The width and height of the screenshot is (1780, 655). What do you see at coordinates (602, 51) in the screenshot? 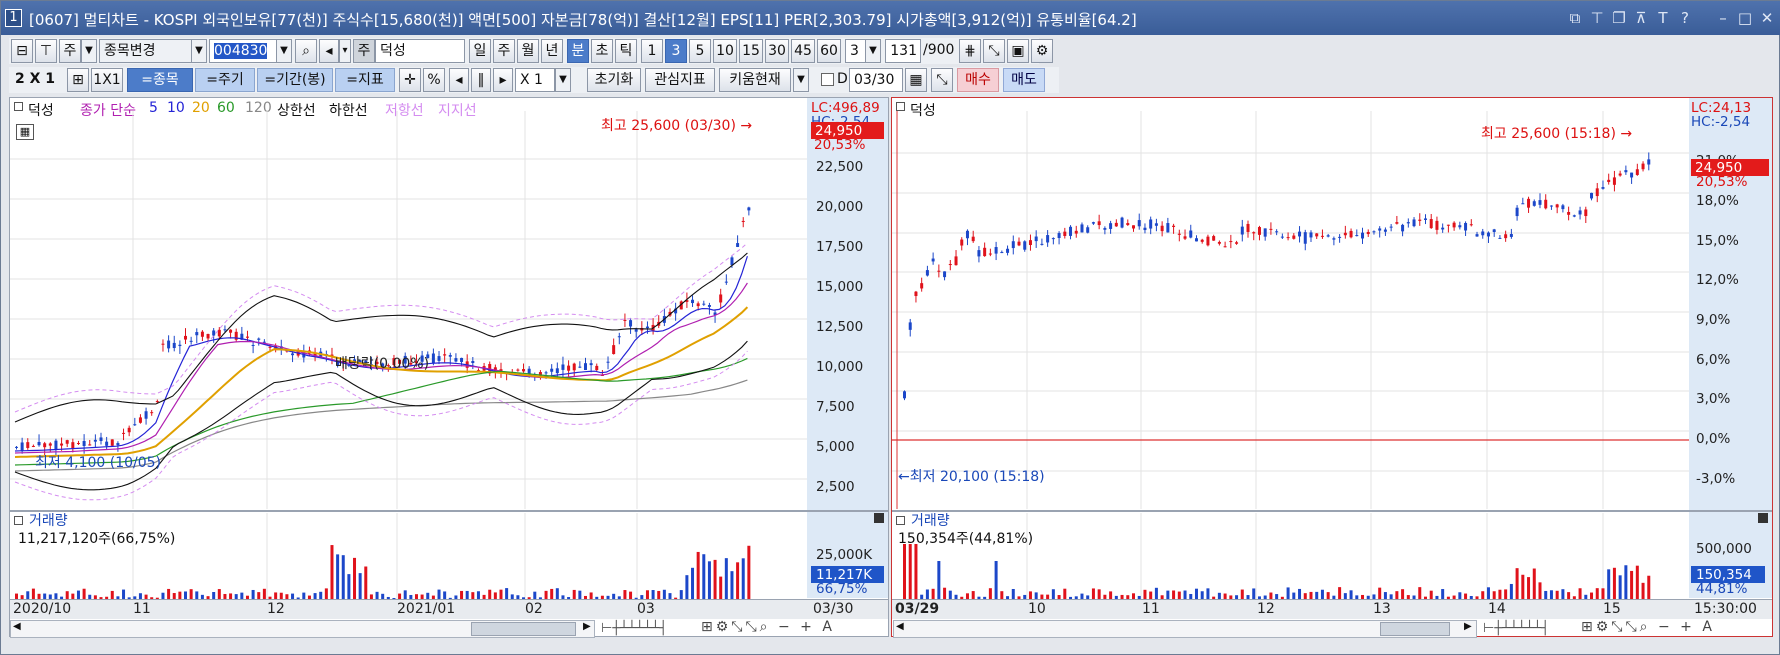
I see `period-second-button: 초` at bounding box center [602, 51].